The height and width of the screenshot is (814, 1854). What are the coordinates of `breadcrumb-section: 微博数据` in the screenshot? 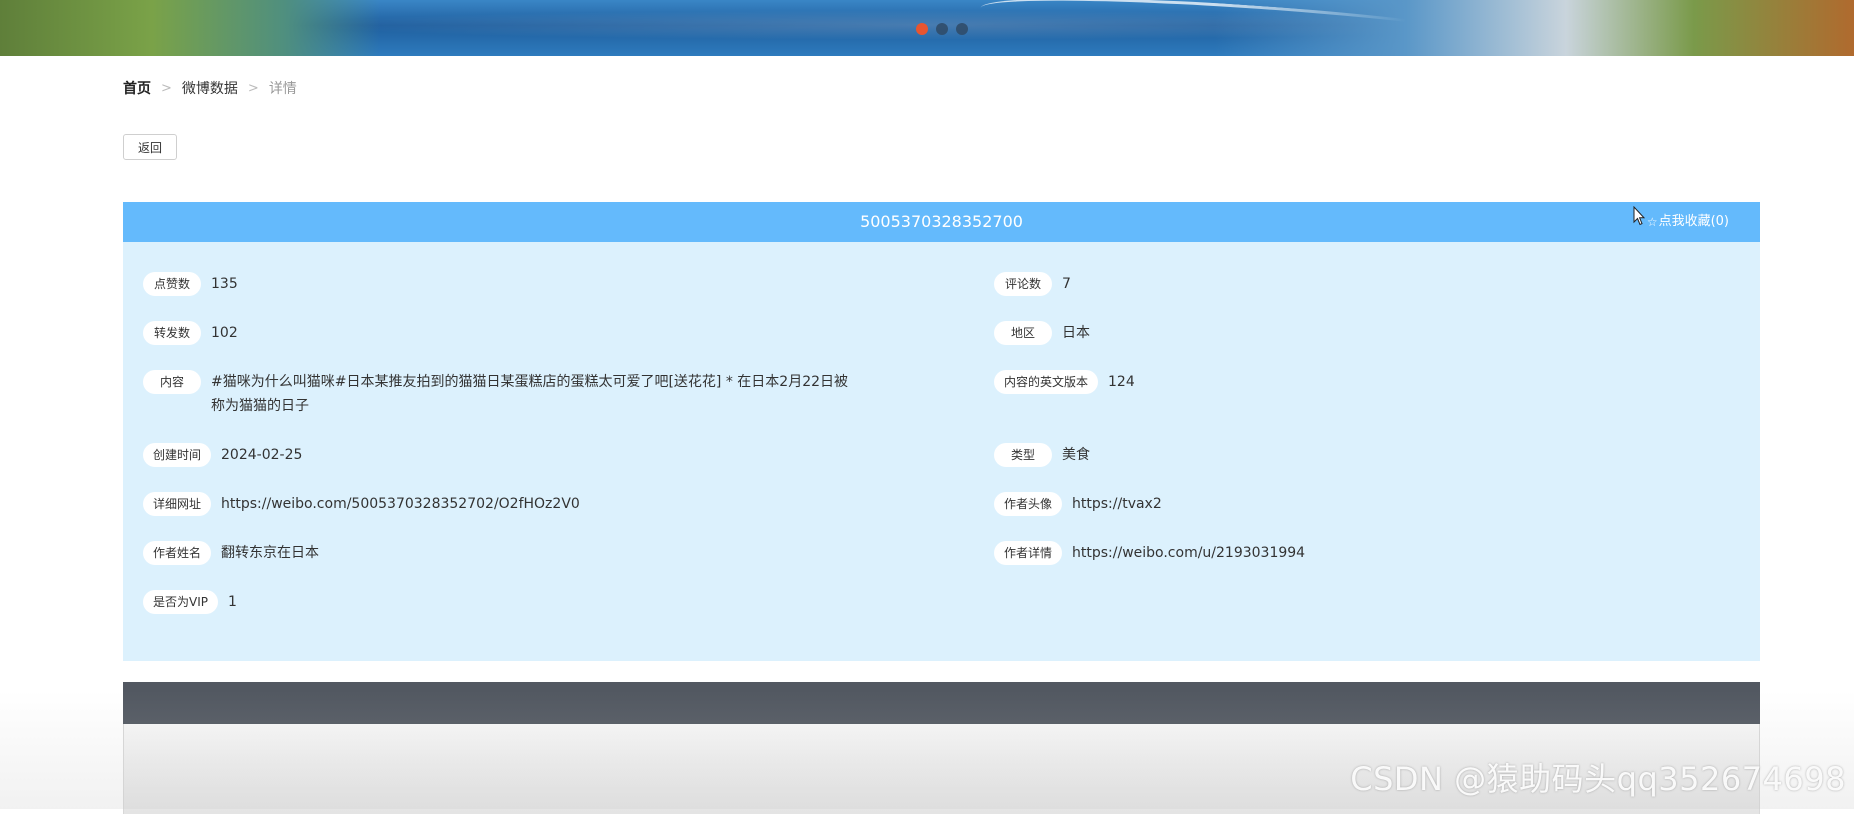 It's located at (210, 88).